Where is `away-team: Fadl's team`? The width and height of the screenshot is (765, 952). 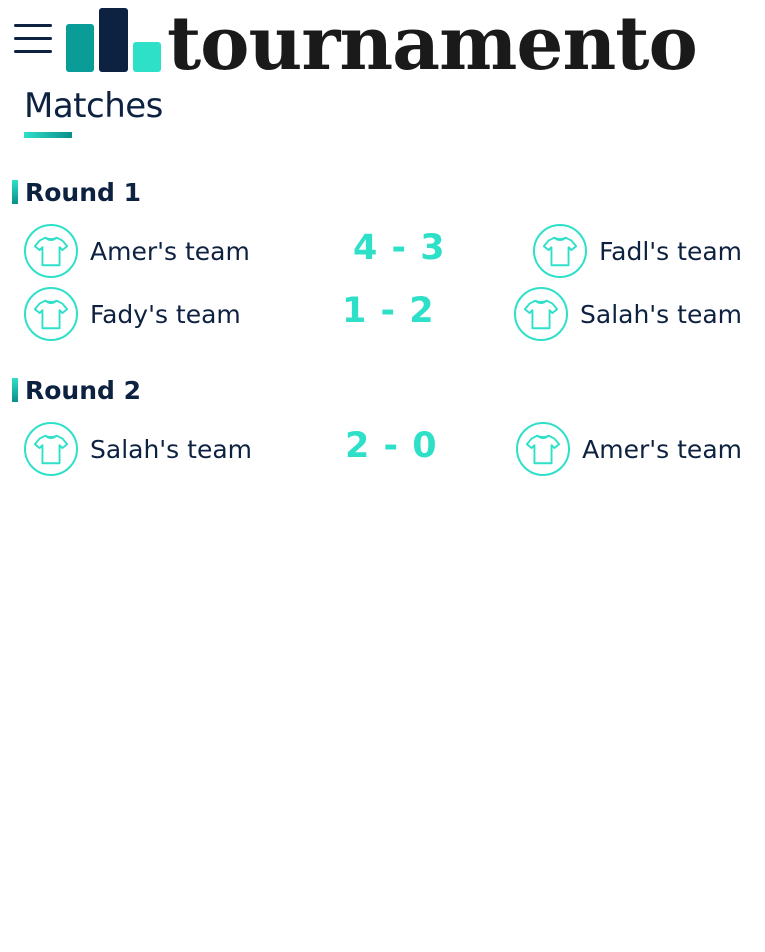 away-team: Fadl's team is located at coordinates (637, 251).